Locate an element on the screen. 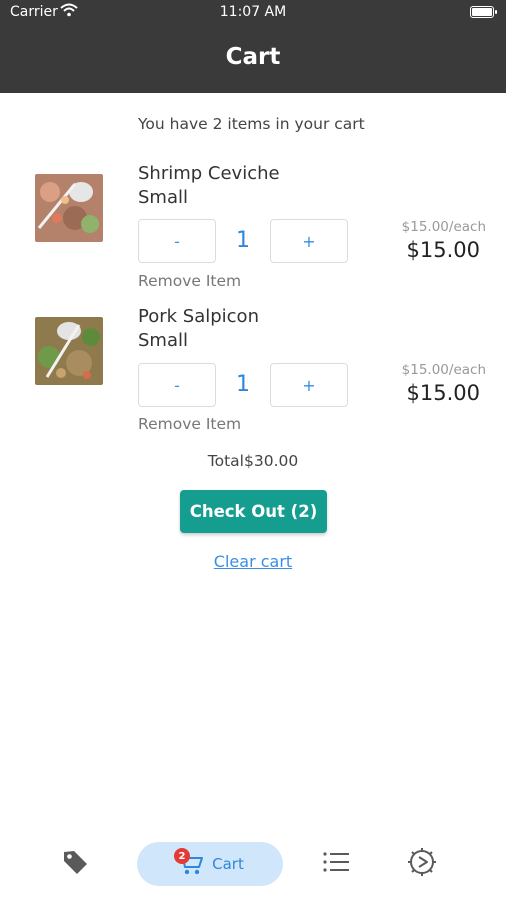 The width and height of the screenshot is (506, 900). tab-cart-label: Cart is located at coordinates (228, 864).